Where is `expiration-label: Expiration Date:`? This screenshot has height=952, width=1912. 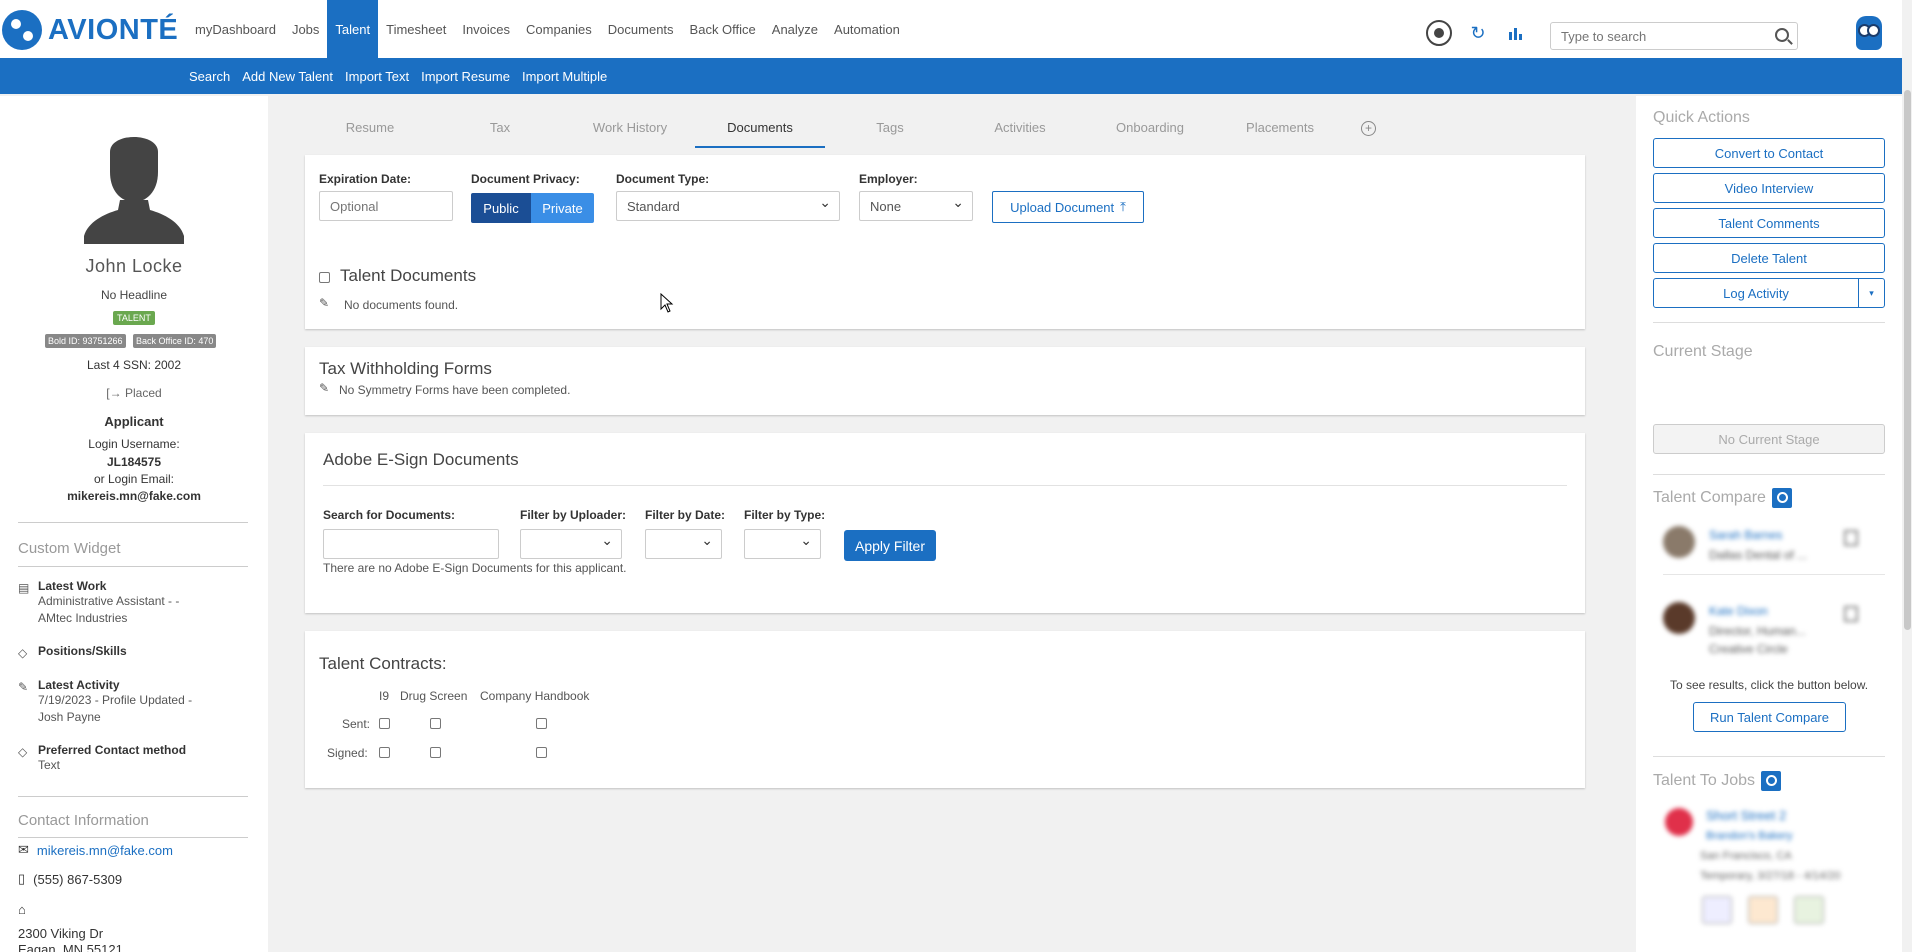 expiration-label: Expiration Date: is located at coordinates (365, 179).